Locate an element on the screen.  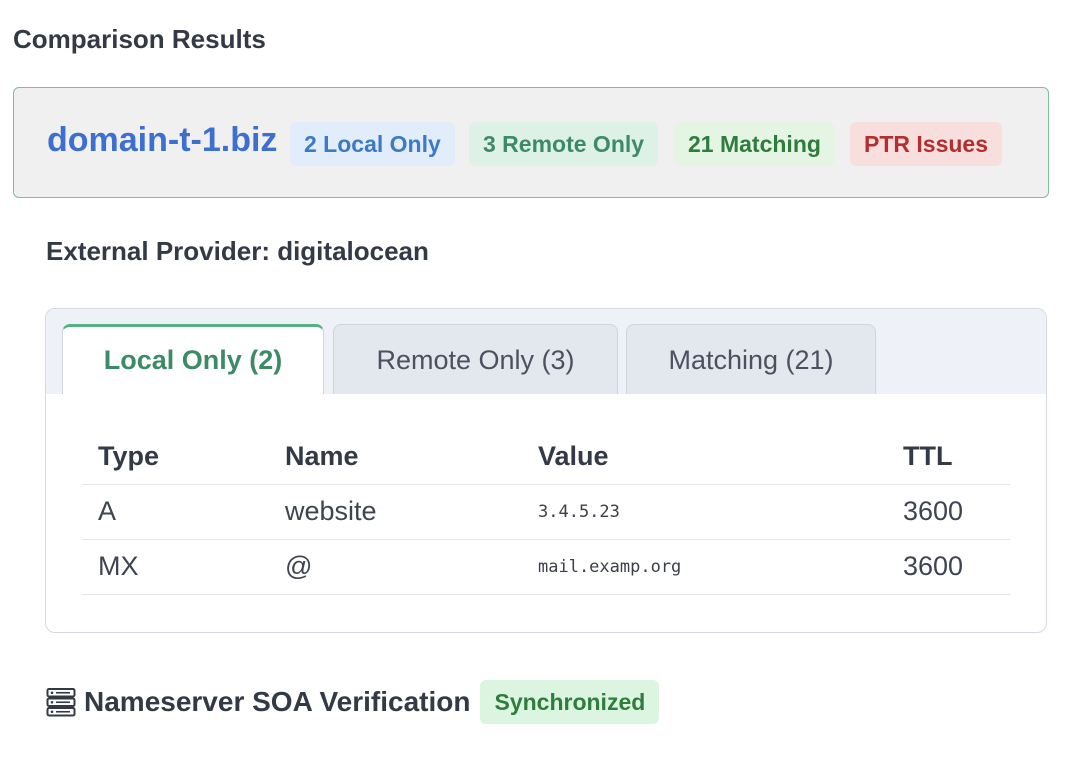
external-provider-label: External Provider: digitalocean is located at coordinates (237, 251).